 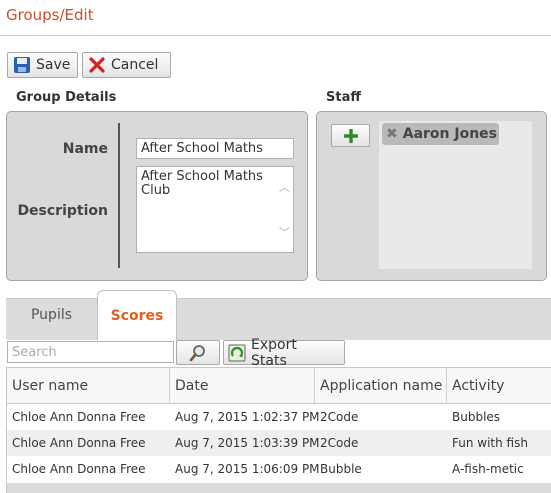 I want to click on description-field: After School Maths Club ︿ ﹀, so click(x=215, y=209).